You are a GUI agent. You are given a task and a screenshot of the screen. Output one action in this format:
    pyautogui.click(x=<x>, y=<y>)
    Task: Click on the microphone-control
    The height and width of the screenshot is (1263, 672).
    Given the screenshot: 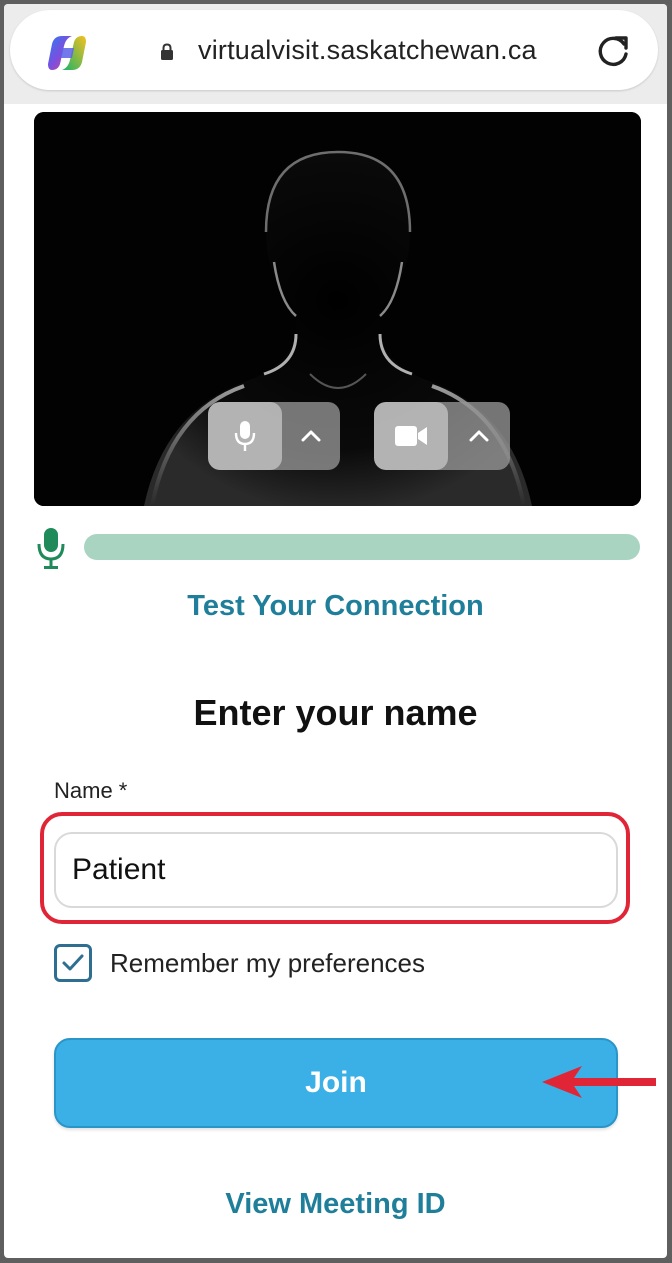 What is the action you would take?
    pyautogui.click(x=274, y=436)
    